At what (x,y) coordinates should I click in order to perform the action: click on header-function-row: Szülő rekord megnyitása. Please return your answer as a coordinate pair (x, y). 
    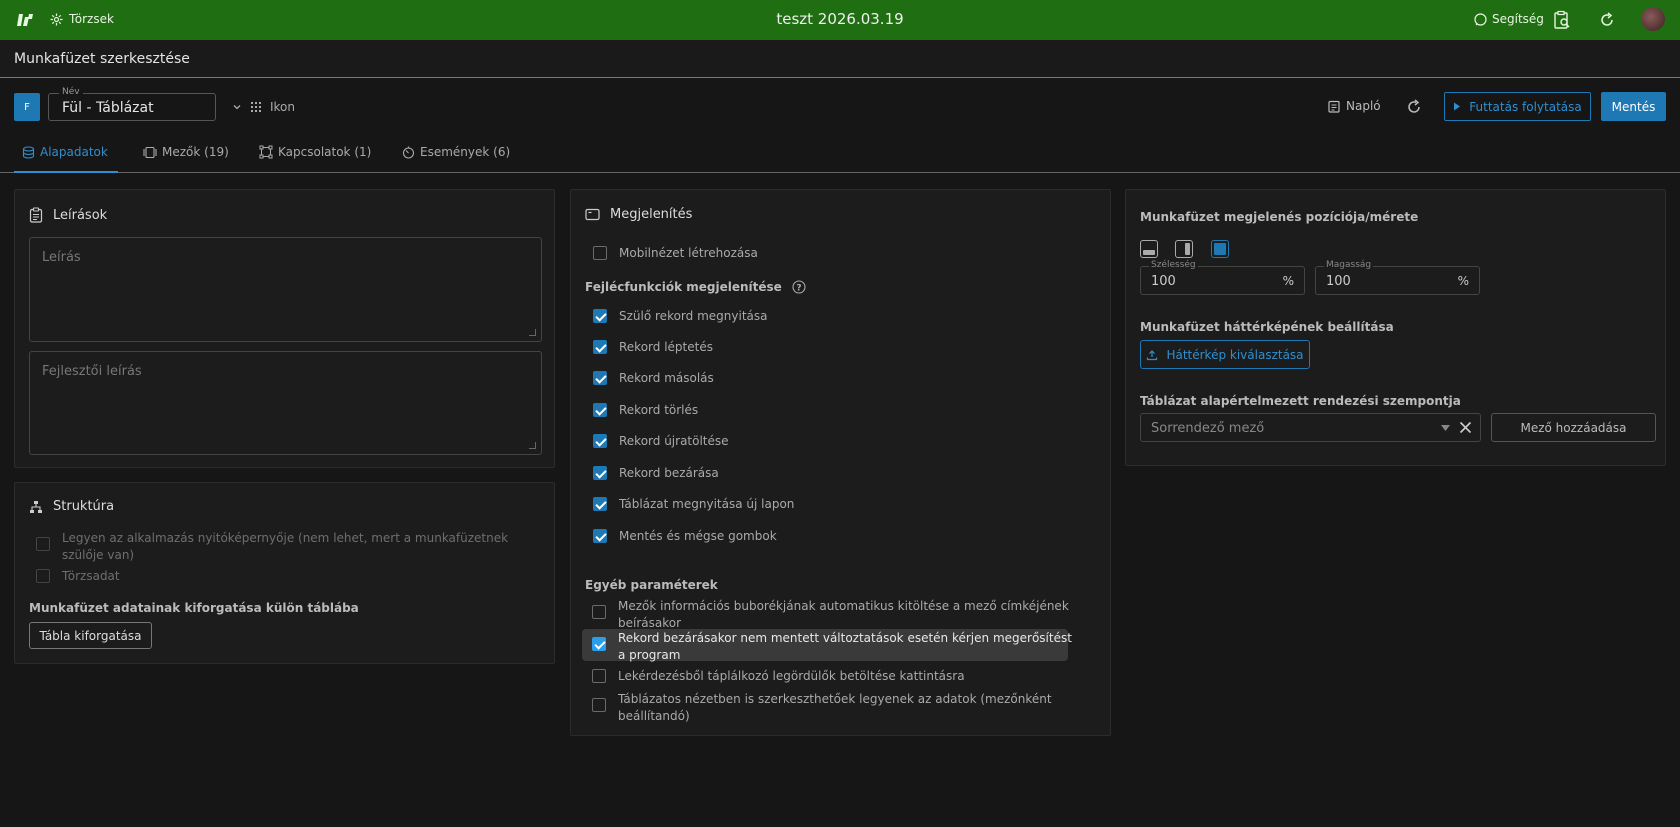
    Looking at the image, I should click on (680, 316).